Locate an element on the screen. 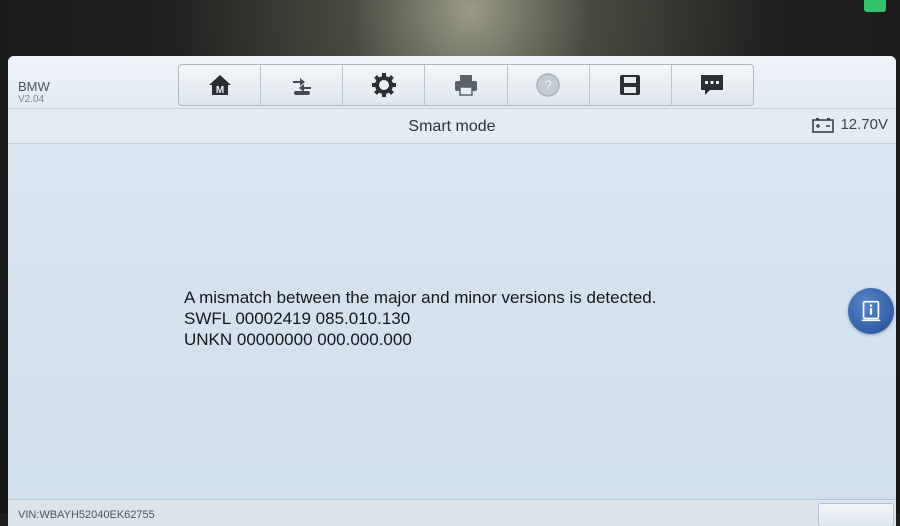 The height and width of the screenshot is (526, 900). gear-icon is located at coordinates (383, 85).